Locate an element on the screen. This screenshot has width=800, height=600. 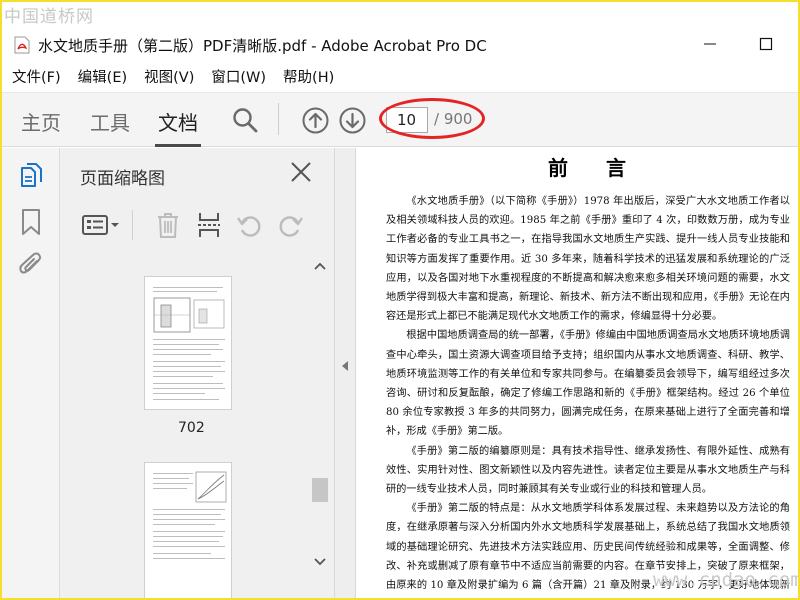
document-heading: 前言 is located at coordinates (606, 168).